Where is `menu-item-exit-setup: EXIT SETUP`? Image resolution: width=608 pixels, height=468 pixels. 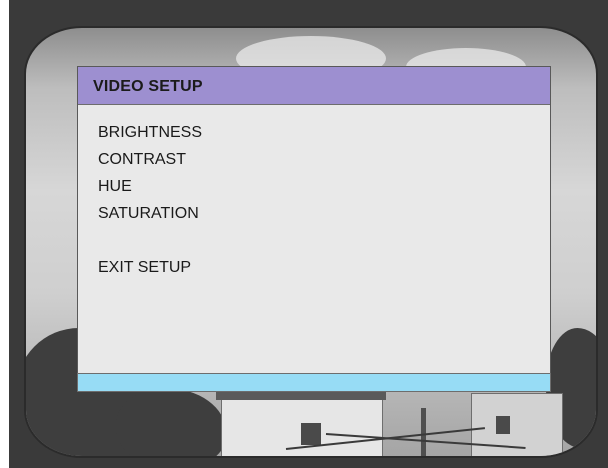 menu-item-exit-setup: EXIT SETUP is located at coordinates (150, 267).